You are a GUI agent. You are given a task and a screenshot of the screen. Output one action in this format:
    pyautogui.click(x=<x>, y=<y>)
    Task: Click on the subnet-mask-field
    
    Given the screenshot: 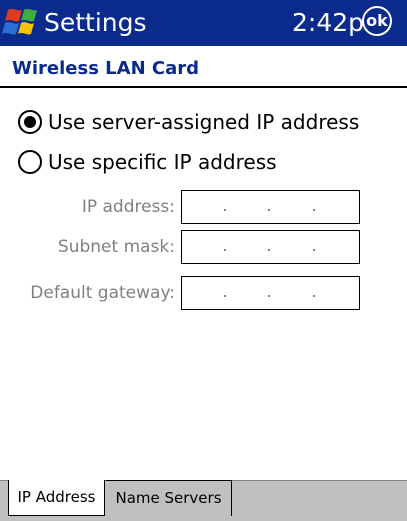 What is the action you would take?
    pyautogui.click(x=270, y=247)
    